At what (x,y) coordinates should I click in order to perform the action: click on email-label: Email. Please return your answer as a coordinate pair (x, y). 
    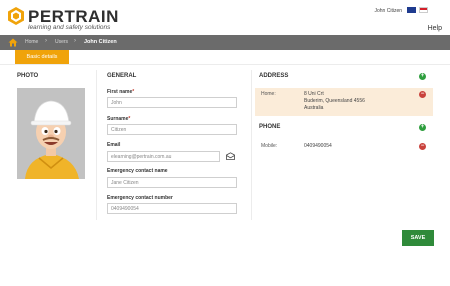
    Looking at the image, I should click on (114, 145).